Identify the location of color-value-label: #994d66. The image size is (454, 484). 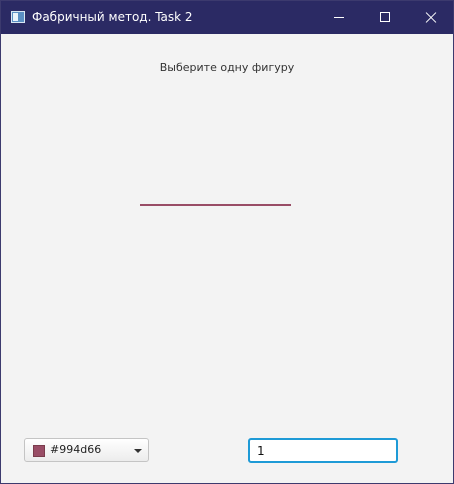
(76, 449).